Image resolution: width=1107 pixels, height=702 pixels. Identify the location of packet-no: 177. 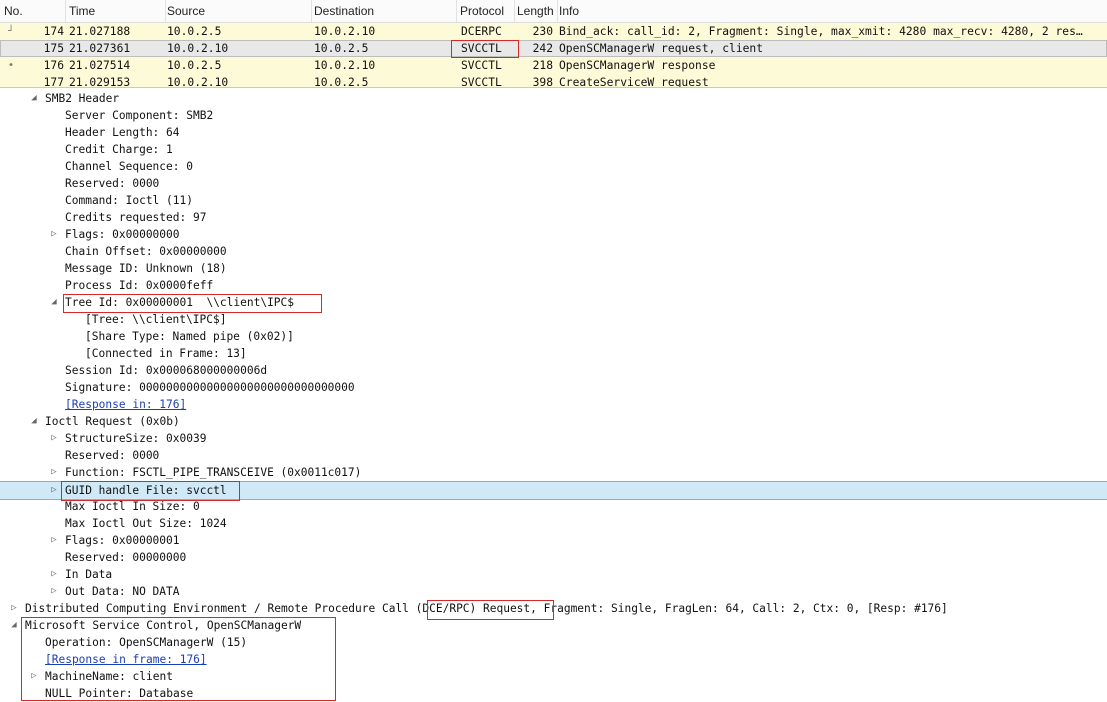
(53, 82).